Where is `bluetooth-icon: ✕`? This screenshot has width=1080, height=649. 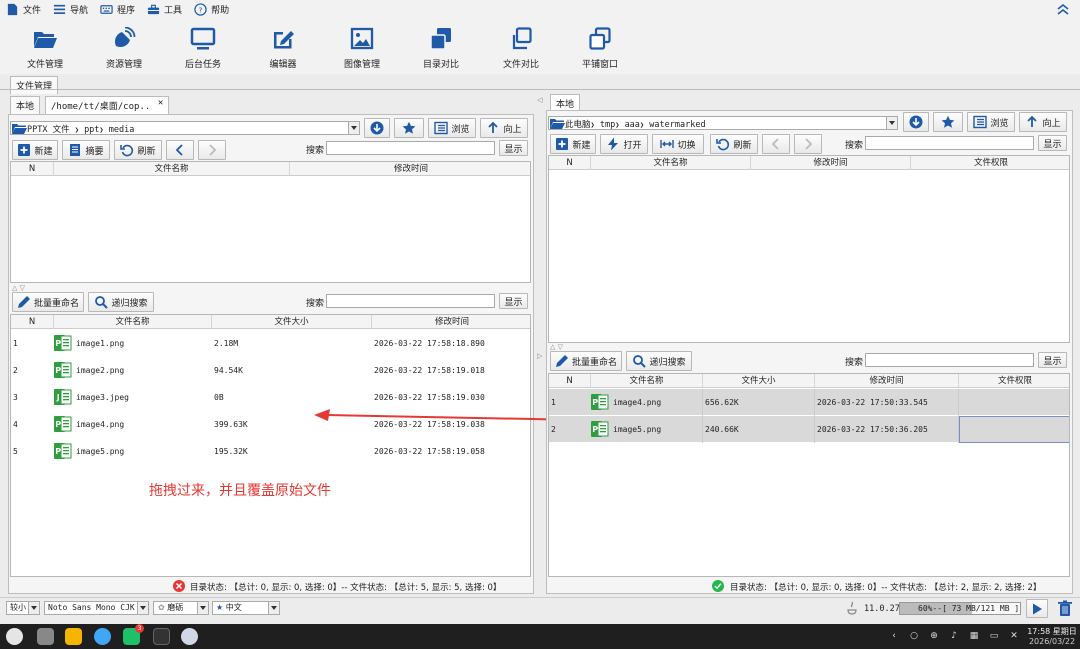
bluetooth-icon: ✕ is located at coordinates (1014, 636).